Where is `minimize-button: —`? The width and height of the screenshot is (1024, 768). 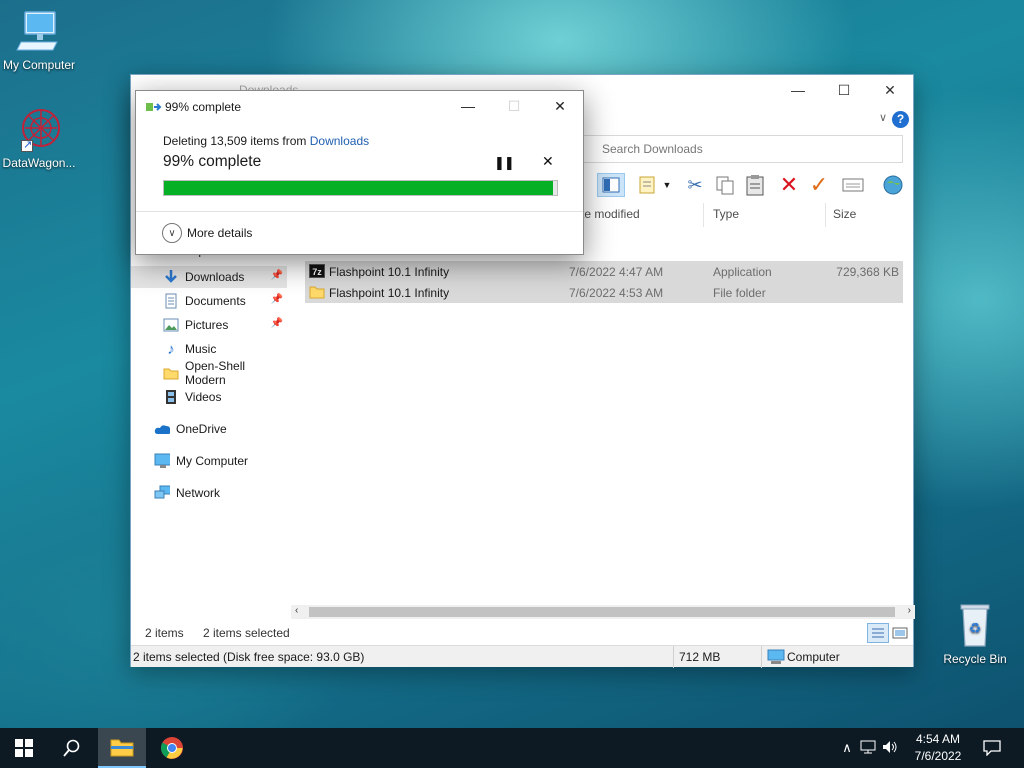
minimize-button: — is located at coordinates (798, 90).